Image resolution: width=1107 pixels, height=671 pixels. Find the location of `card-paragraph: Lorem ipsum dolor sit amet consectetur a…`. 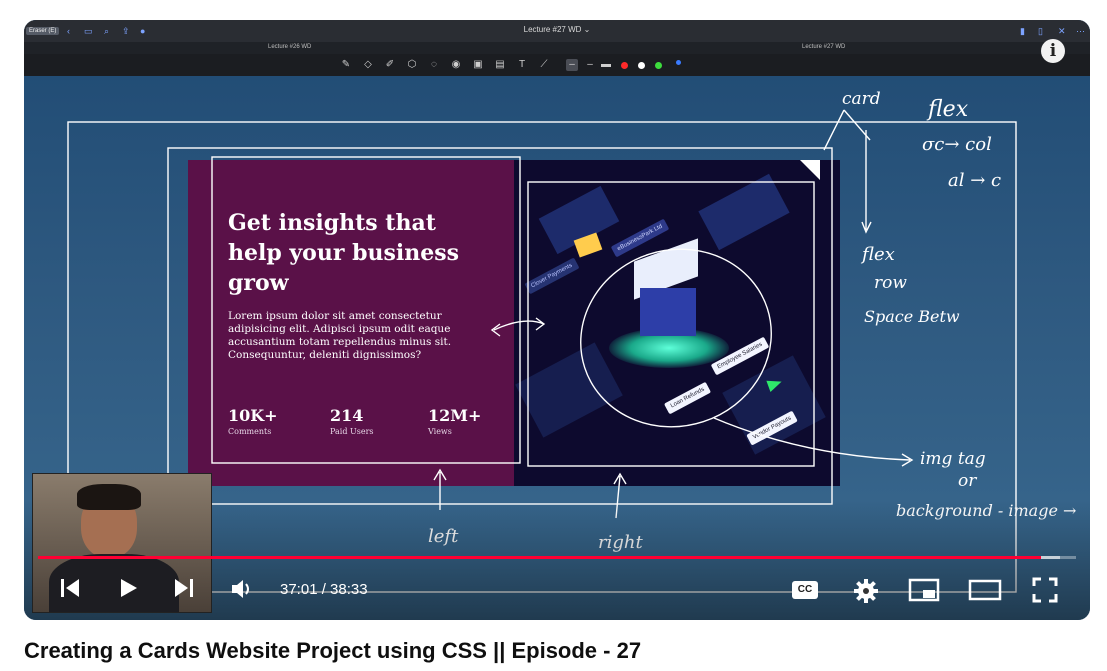

card-paragraph: Lorem ipsum dolor sit amet consectetur a… is located at coordinates (340, 335).